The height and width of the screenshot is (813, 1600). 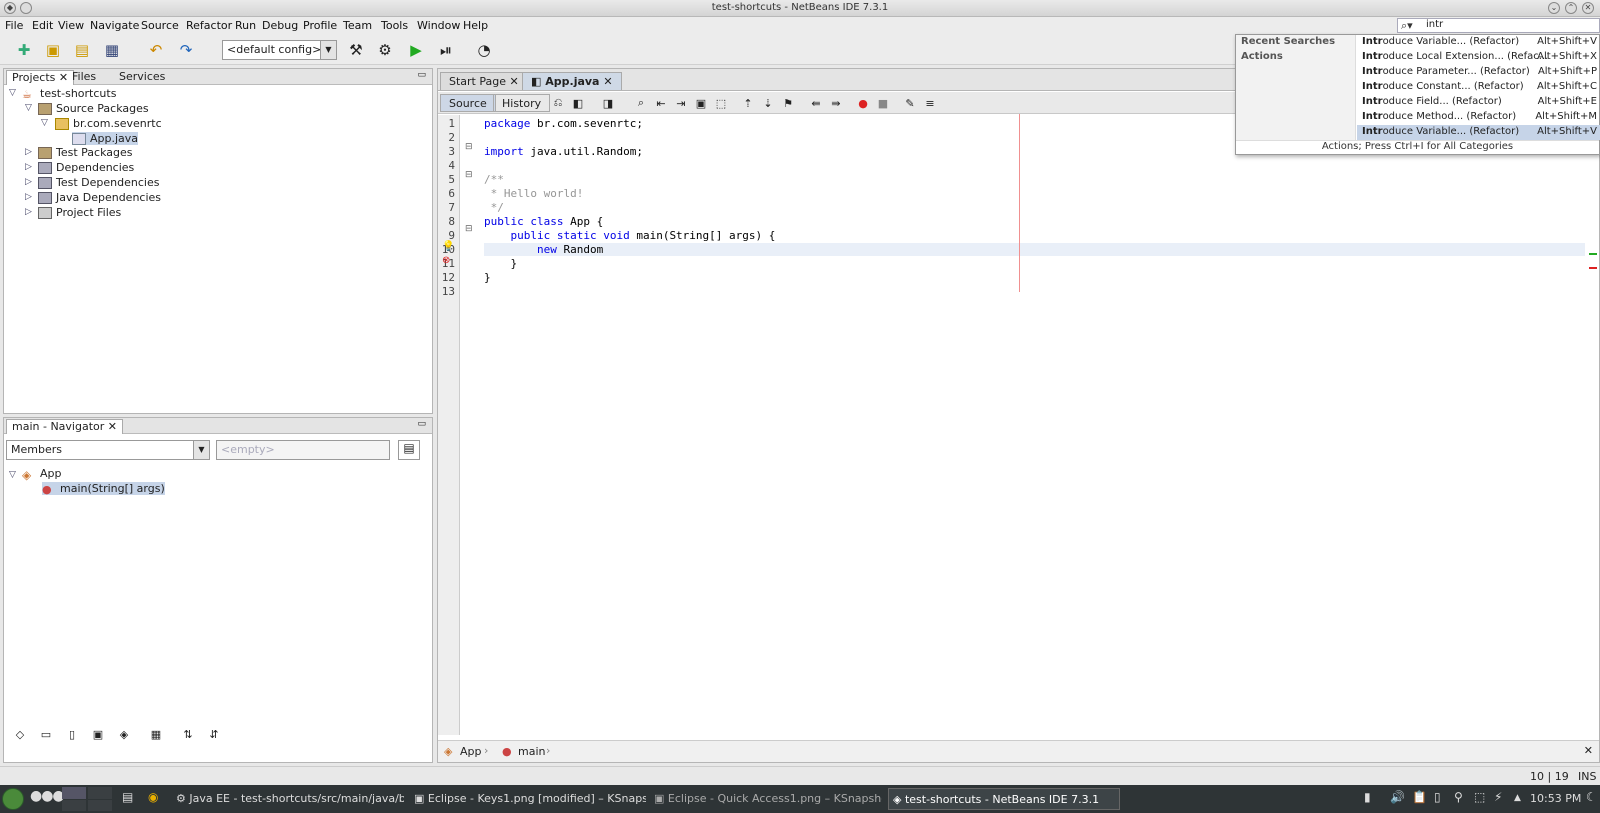 I want to click on file-manager-icon: ▤, so click(x=127, y=797).